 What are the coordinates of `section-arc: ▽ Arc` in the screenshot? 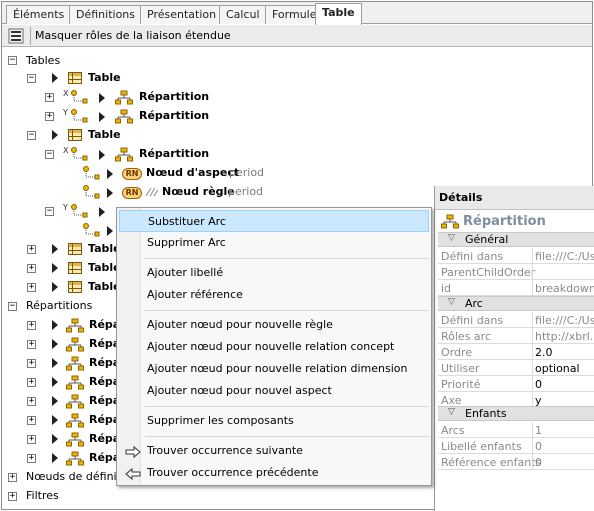 It's located at (516, 303).